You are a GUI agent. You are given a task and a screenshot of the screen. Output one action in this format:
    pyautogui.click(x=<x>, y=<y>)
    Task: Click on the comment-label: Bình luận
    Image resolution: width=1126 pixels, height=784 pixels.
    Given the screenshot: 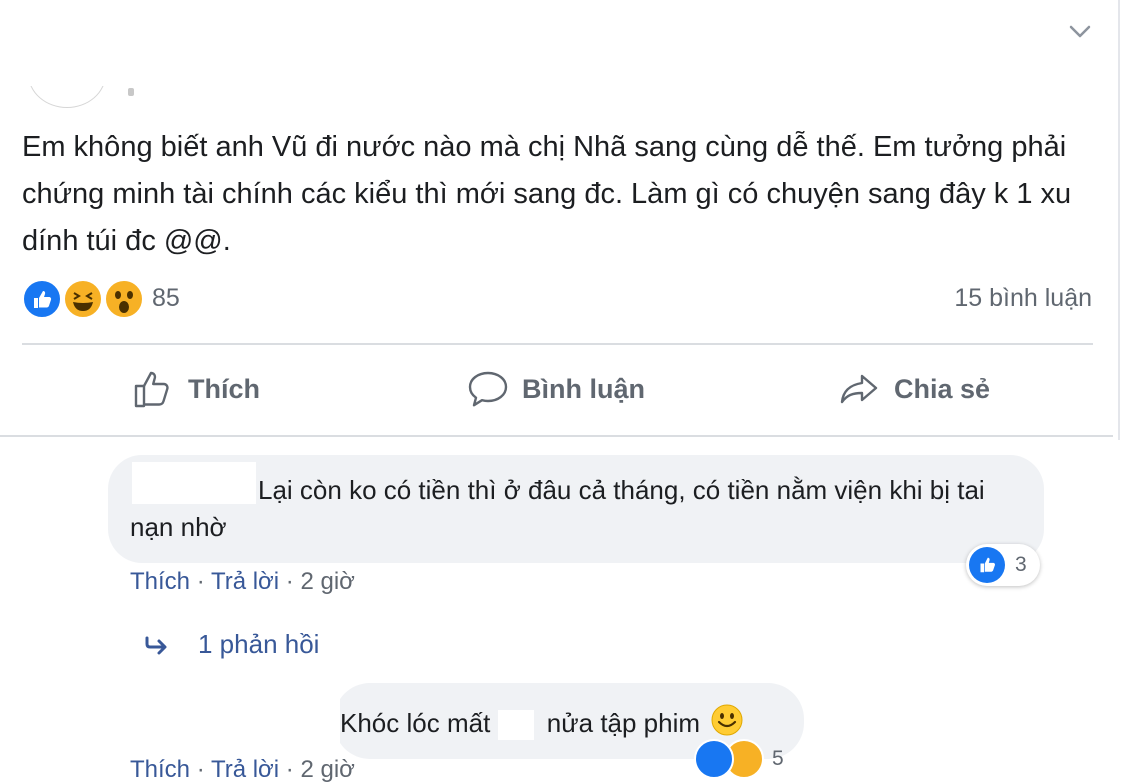 What is the action you would take?
    pyautogui.click(x=583, y=388)
    